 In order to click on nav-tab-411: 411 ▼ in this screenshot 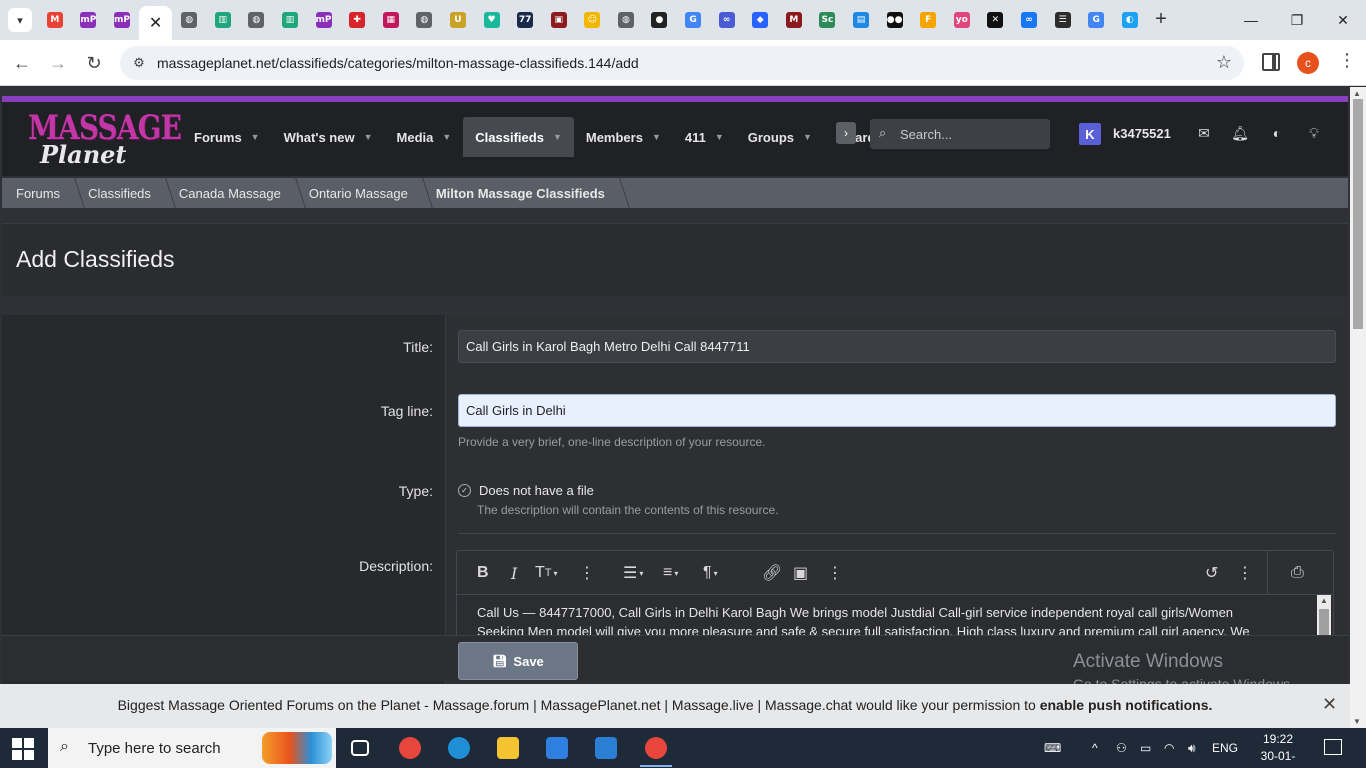, I will do `click(704, 137)`.